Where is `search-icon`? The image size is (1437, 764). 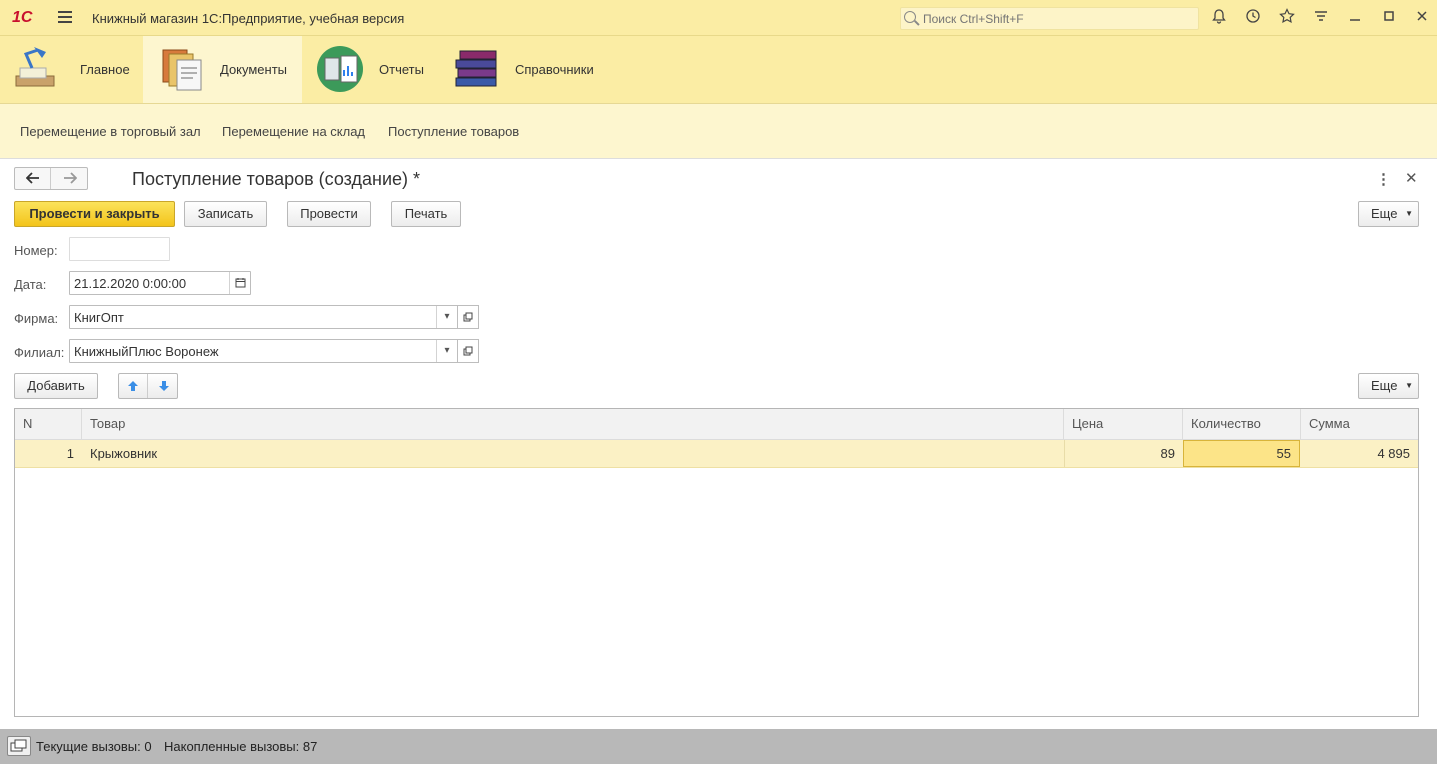 search-icon is located at coordinates (910, 17).